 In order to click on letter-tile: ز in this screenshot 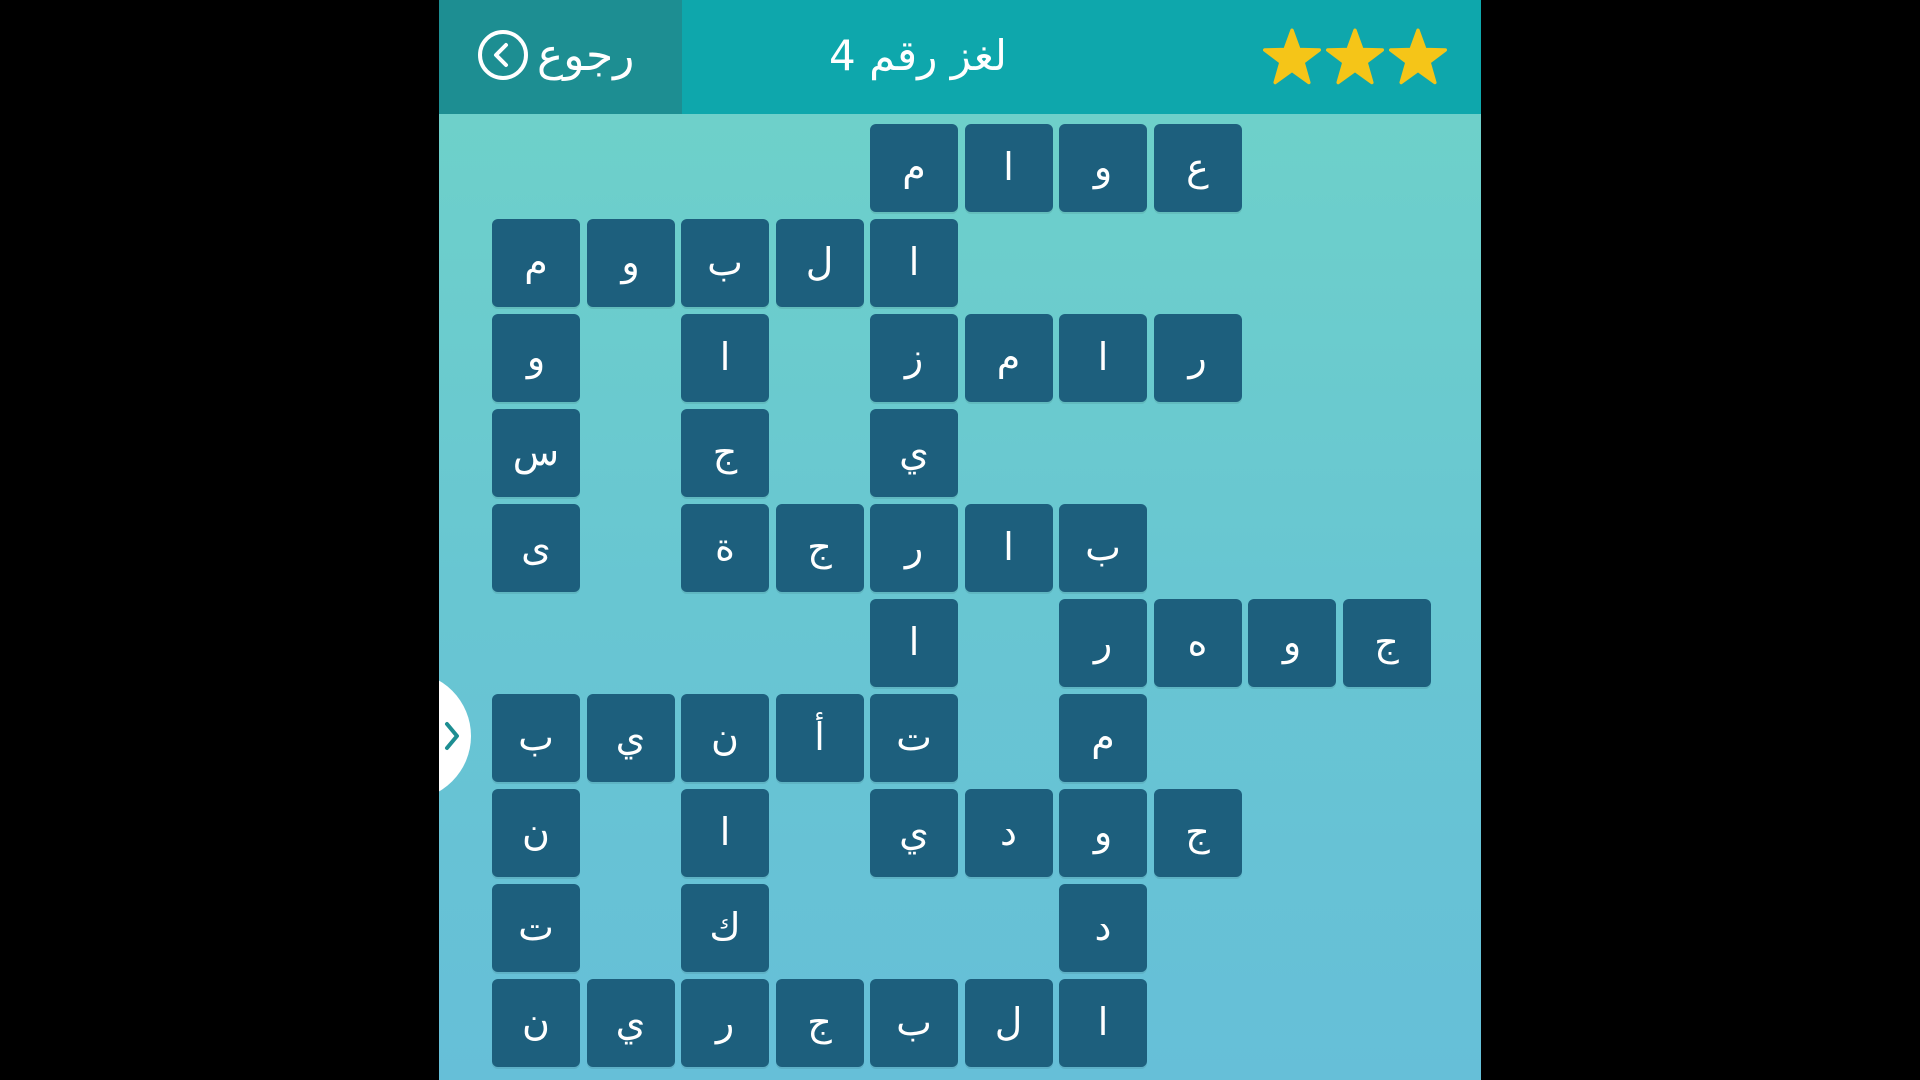, I will do `click(914, 358)`.